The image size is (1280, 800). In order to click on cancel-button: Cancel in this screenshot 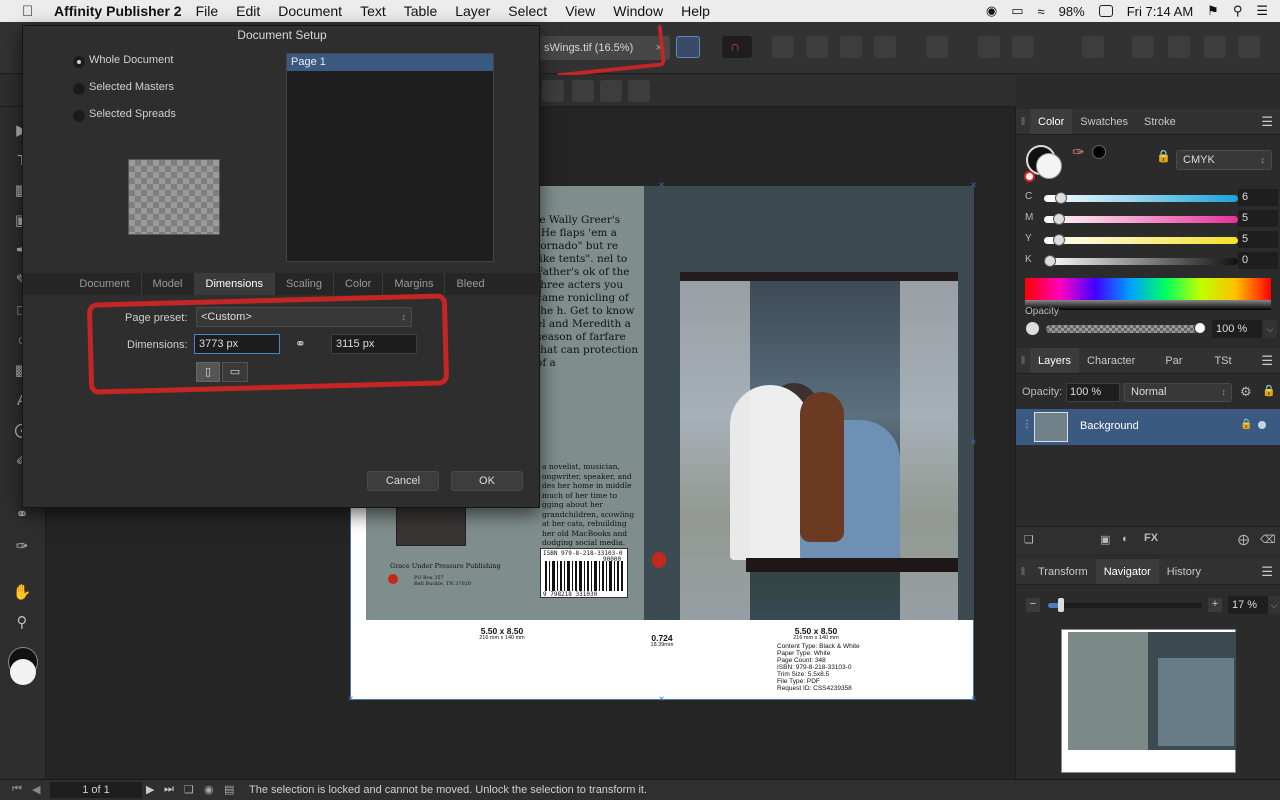, I will do `click(403, 481)`.